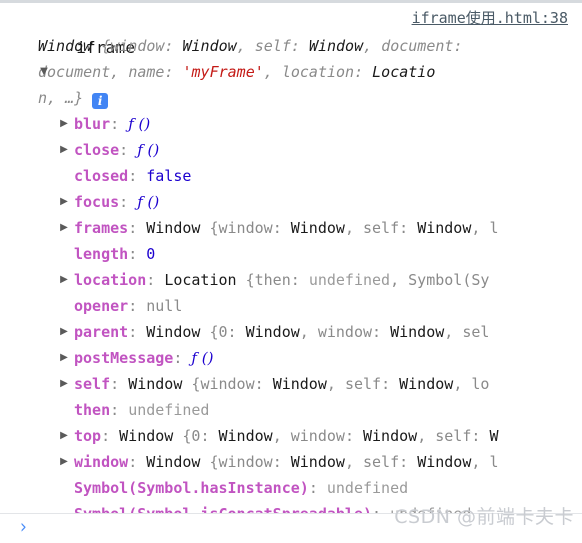 Image resolution: width=582 pixels, height=543 pixels. Describe the element at coordinates (494, 462) in the screenshot. I see `value-token: l` at that location.